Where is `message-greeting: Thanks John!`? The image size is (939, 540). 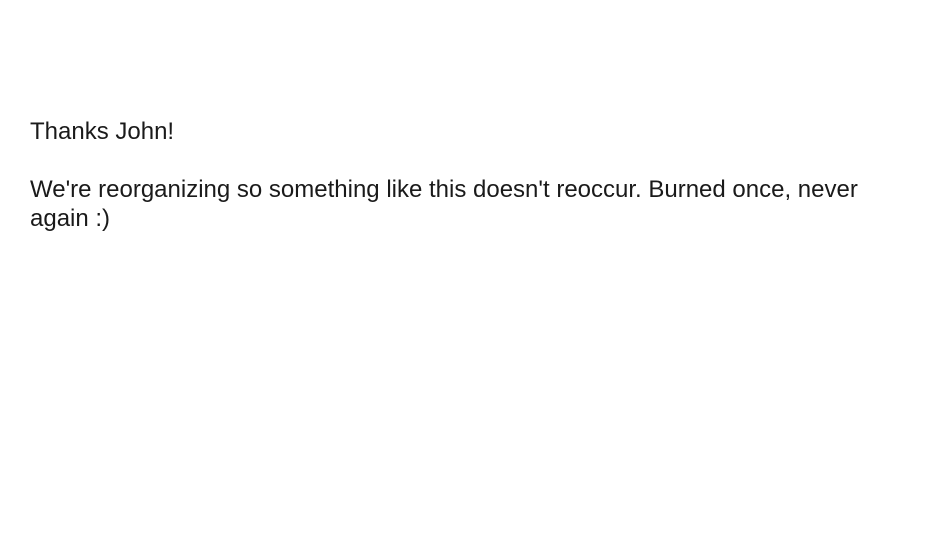 message-greeting: Thanks John! is located at coordinates (102, 131).